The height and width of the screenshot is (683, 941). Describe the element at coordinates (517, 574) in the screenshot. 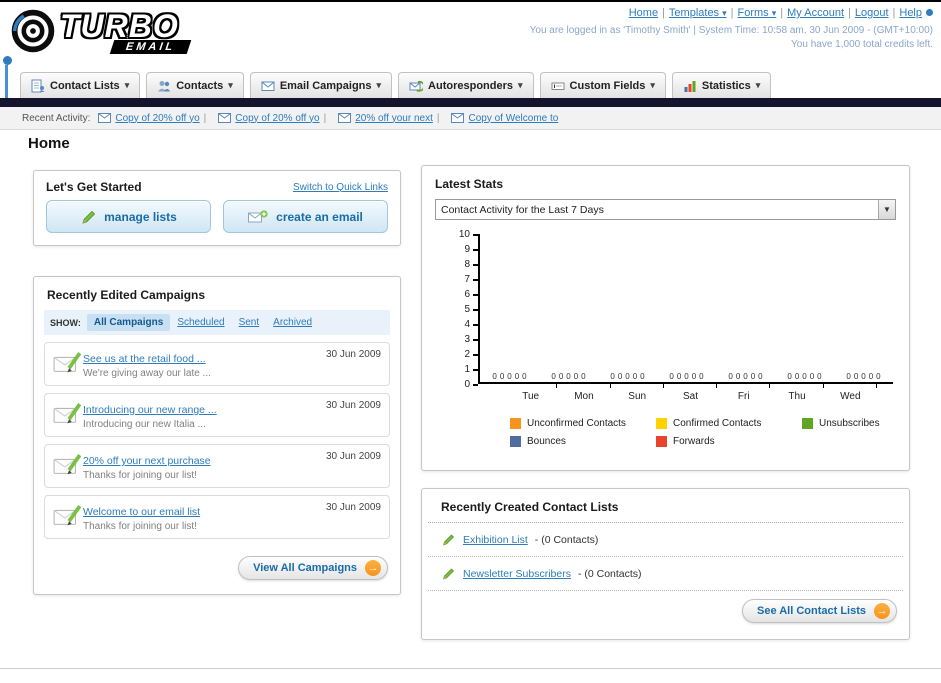

I see `contact-list-link: Newsletter Subscribers` at that location.